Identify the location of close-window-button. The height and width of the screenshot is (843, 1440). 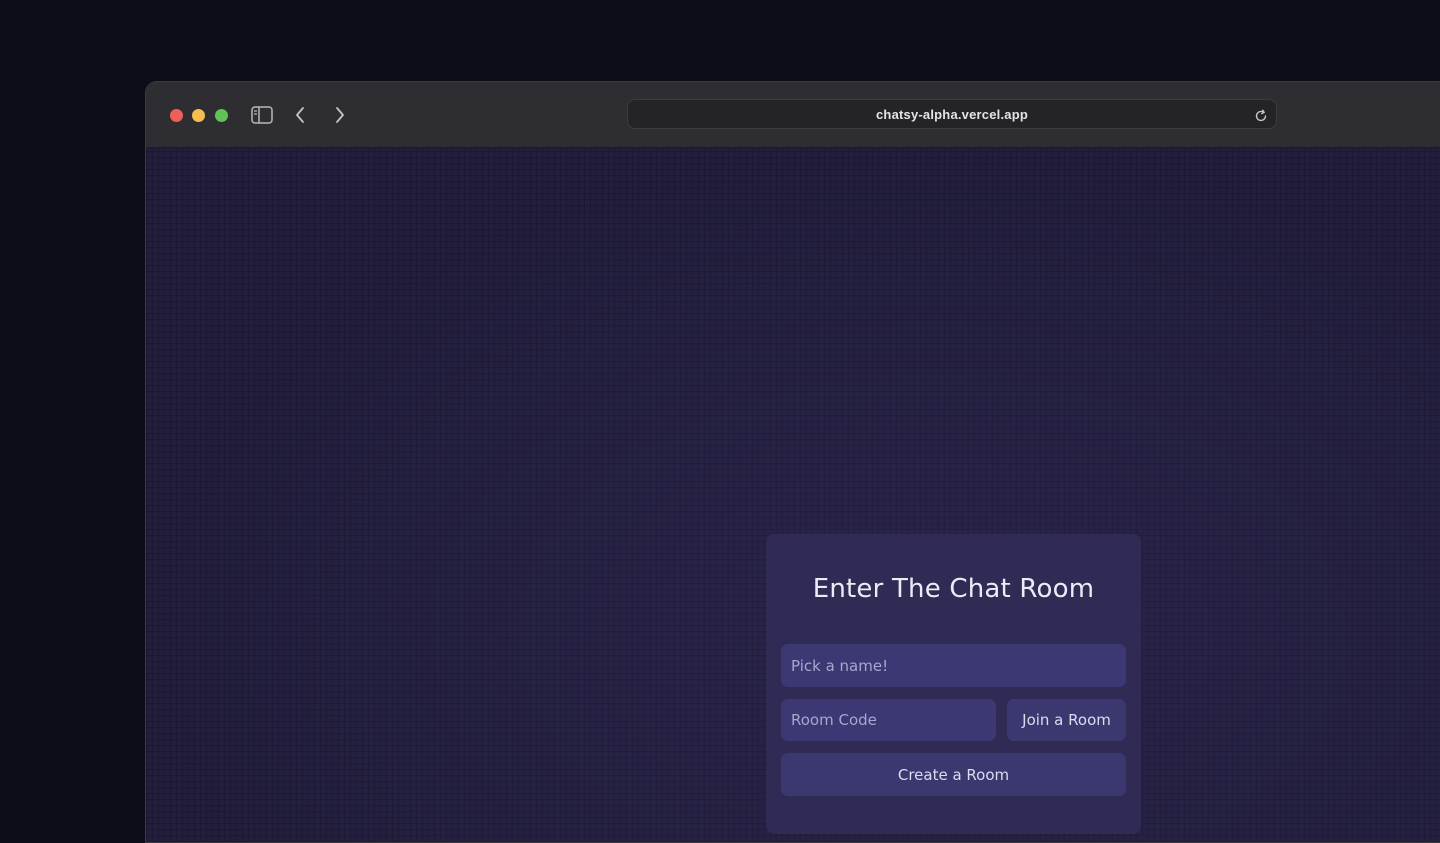
(176, 115).